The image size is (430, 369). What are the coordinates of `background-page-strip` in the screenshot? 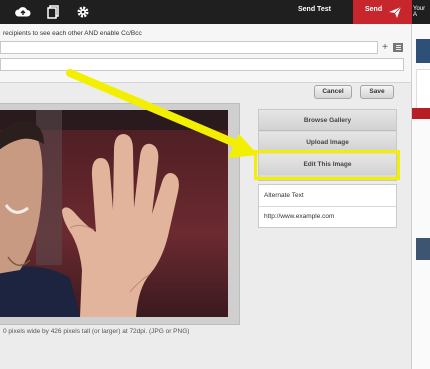 It's located at (420, 196).